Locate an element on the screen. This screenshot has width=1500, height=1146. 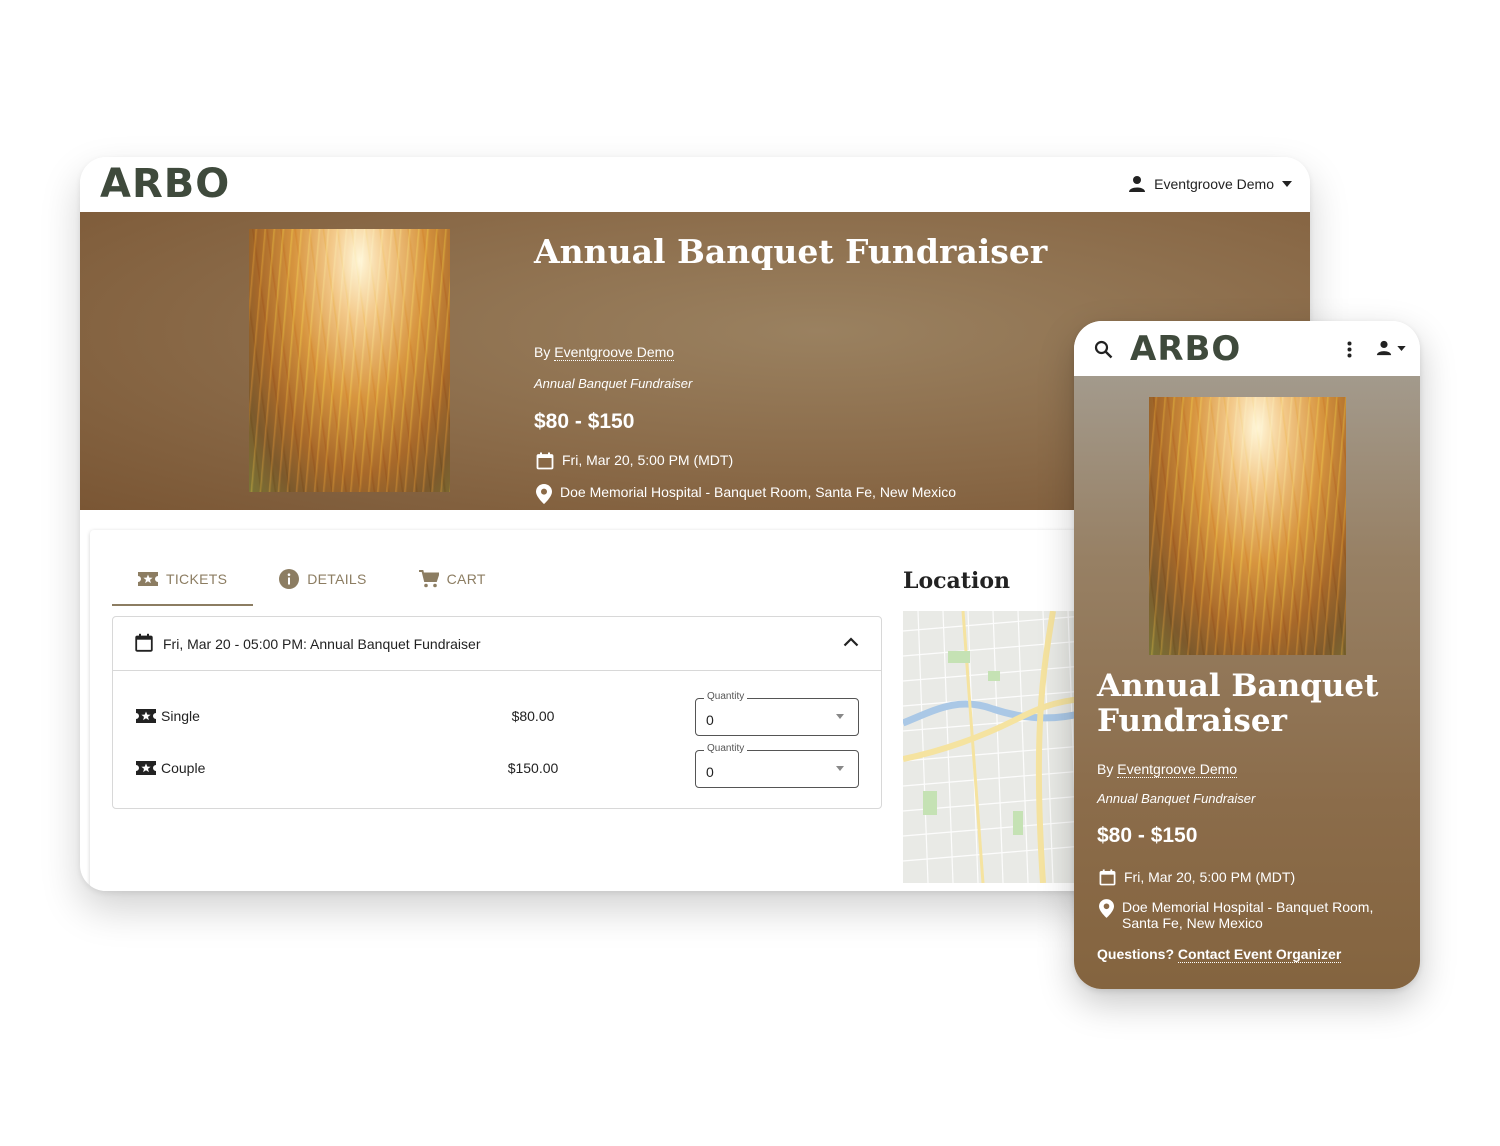
info-icon is located at coordinates (289, 579).